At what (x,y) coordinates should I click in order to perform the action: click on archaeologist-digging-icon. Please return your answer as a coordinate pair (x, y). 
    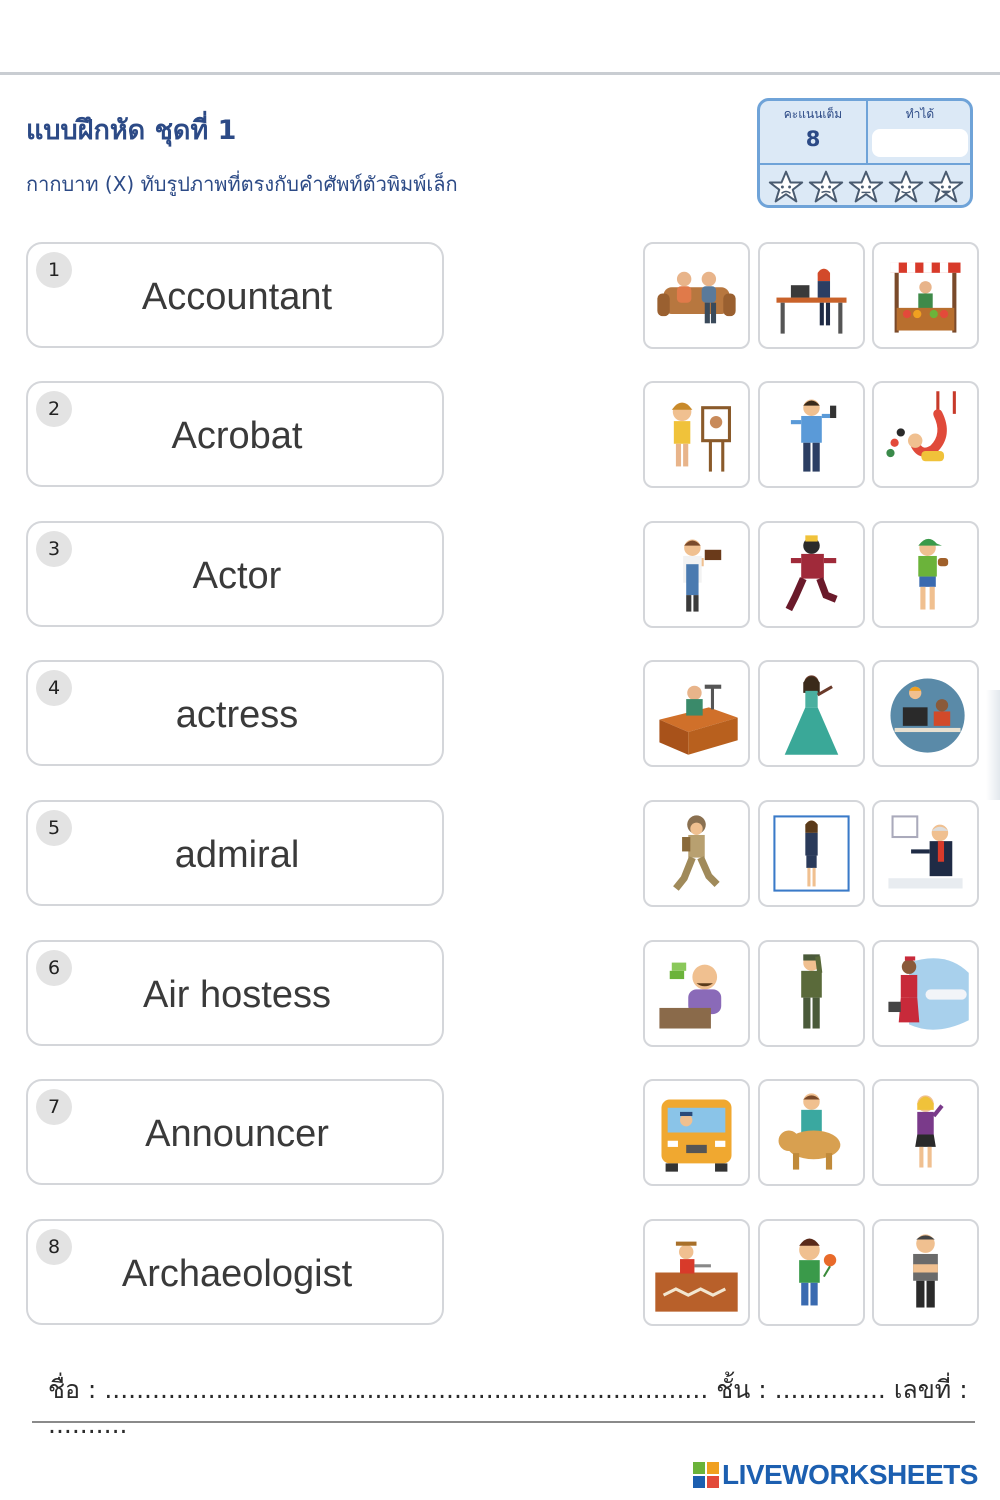
    Looking at the image, I should click on (696, 1272).